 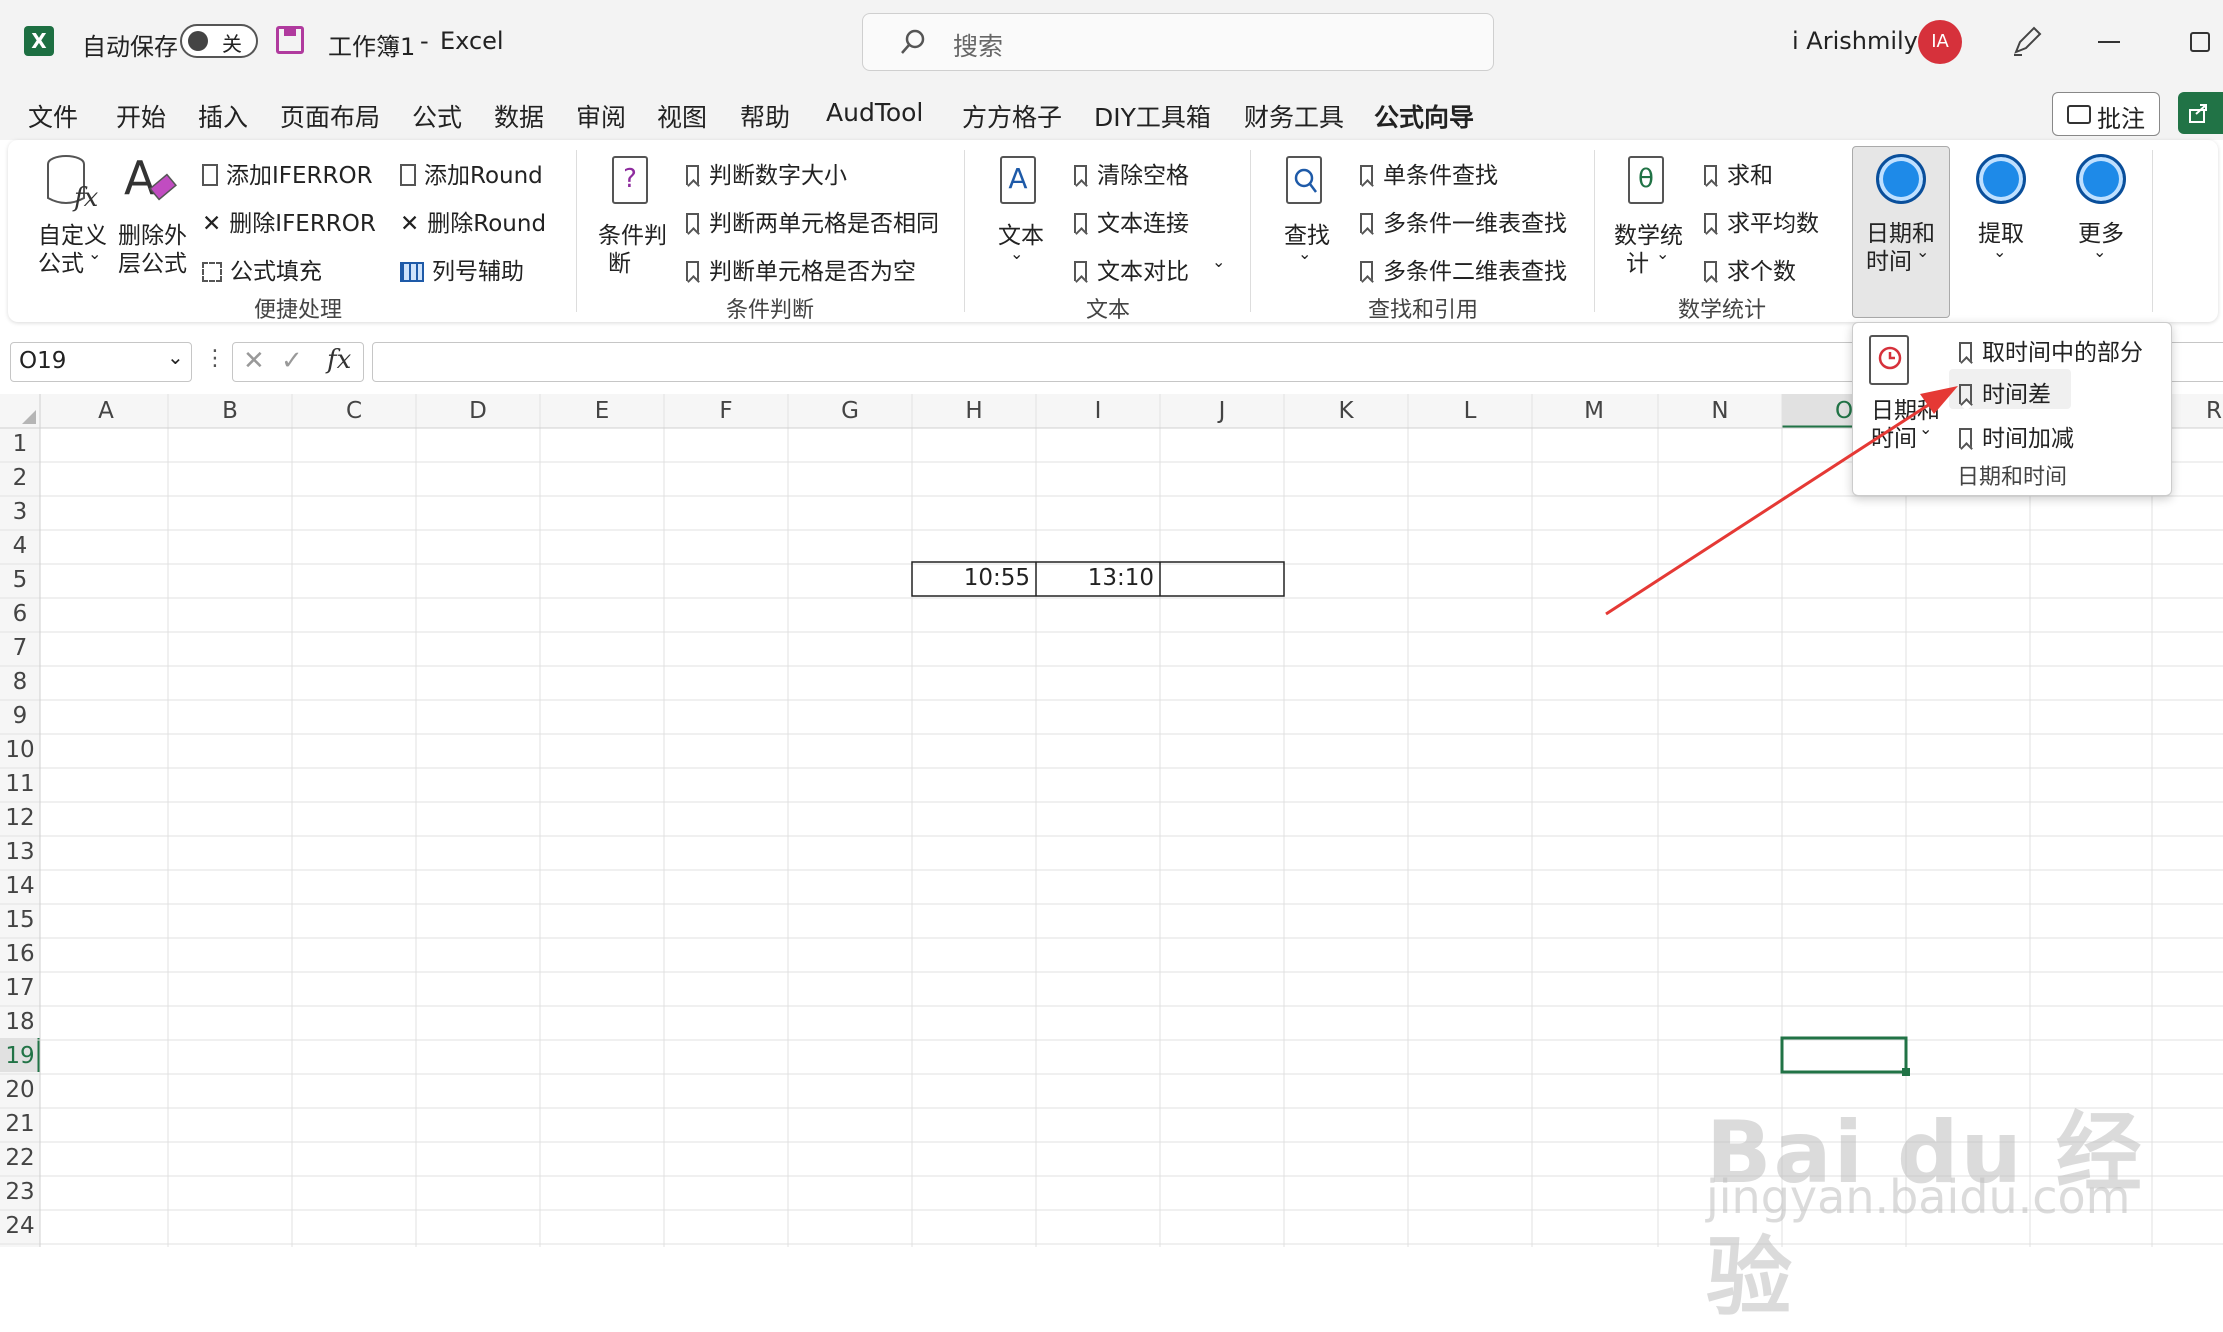 I want to click on tab-data: 数据, so click(x=519, y=116).